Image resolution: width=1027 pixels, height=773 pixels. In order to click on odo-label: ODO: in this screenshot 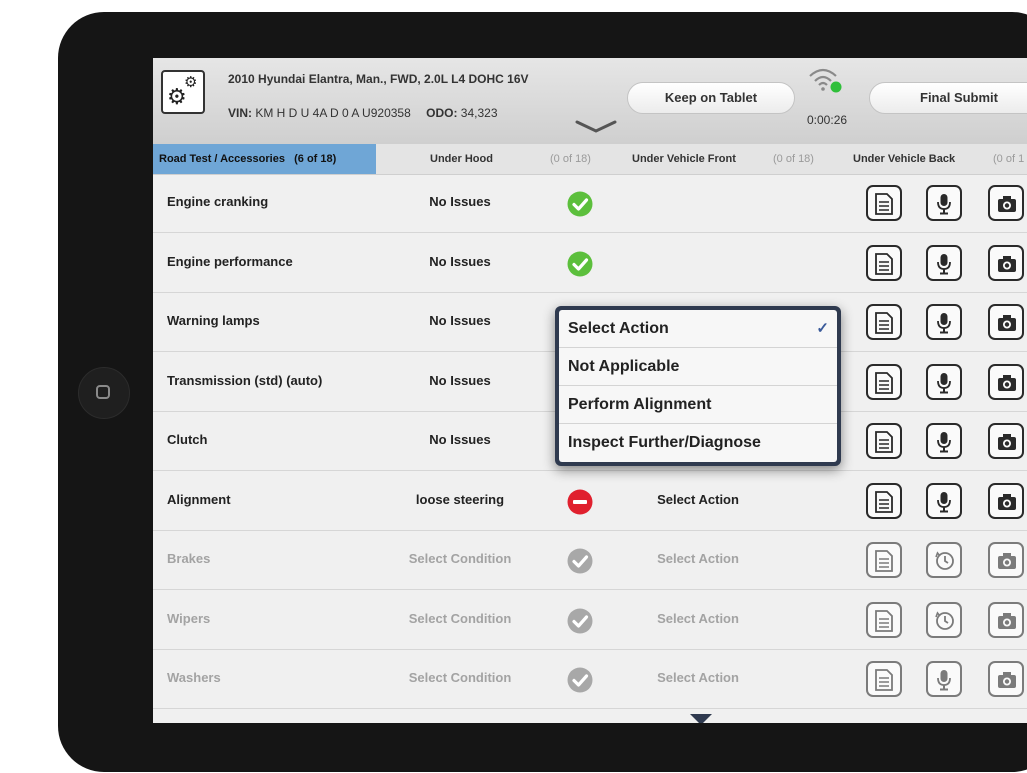, I will do `click(442, 113)`.